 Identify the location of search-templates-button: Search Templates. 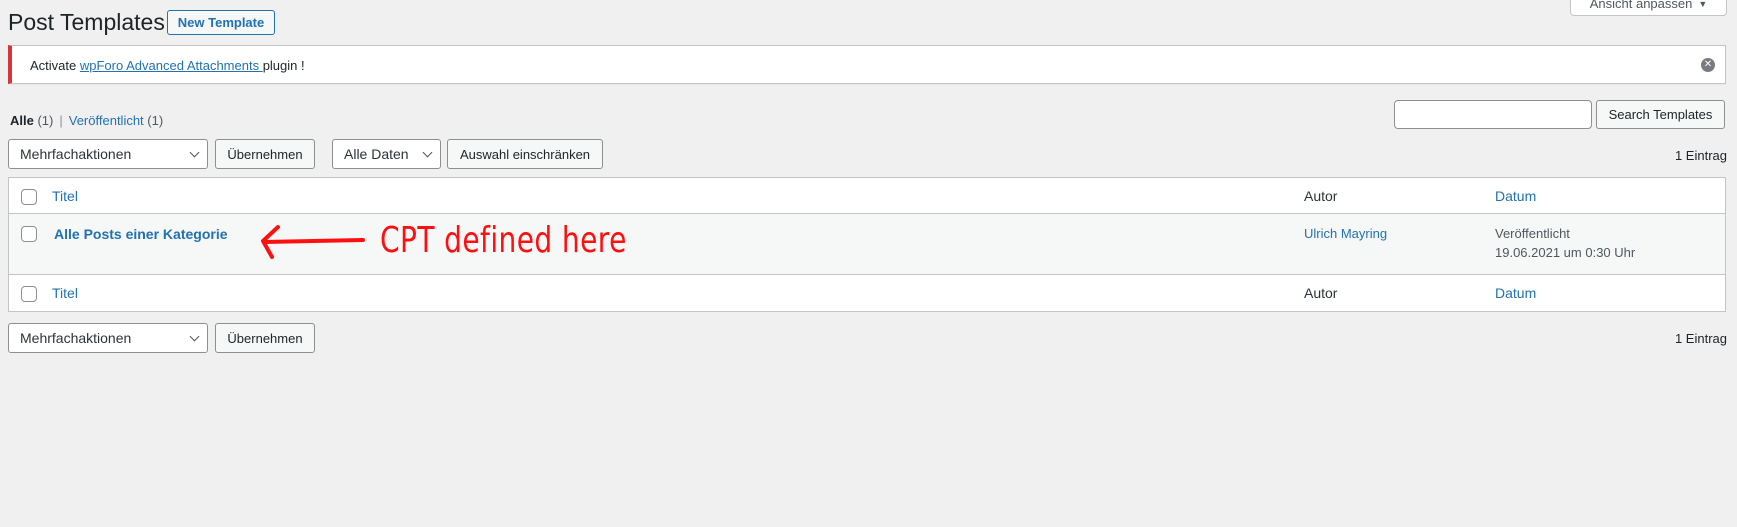
(1660, 114).